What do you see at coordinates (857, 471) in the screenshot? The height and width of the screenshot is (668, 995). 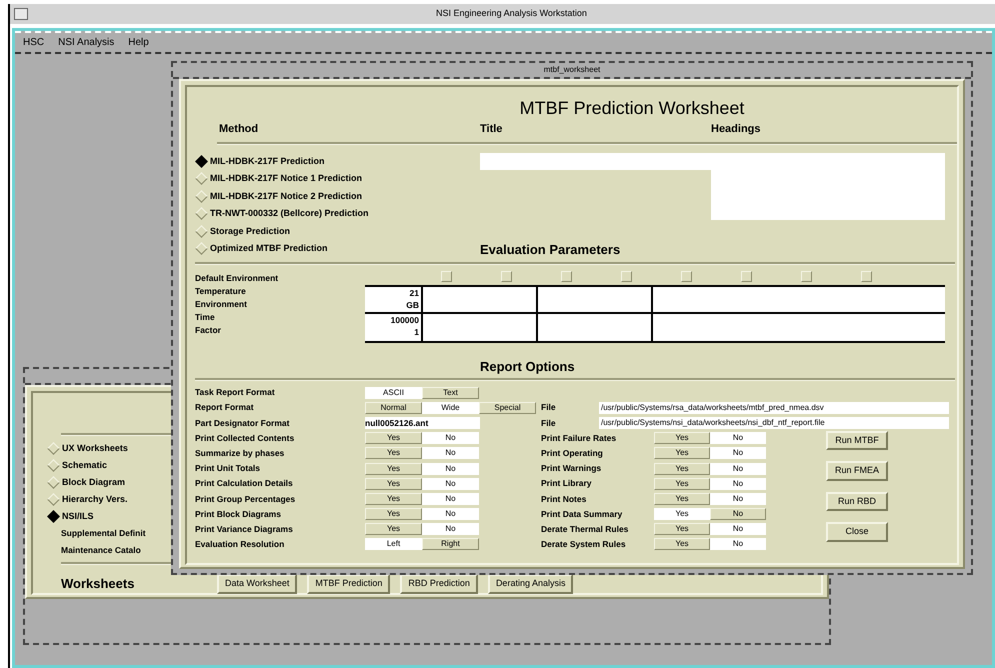 I see `action-button: Run FMEA` at bounding box center [857, 471].